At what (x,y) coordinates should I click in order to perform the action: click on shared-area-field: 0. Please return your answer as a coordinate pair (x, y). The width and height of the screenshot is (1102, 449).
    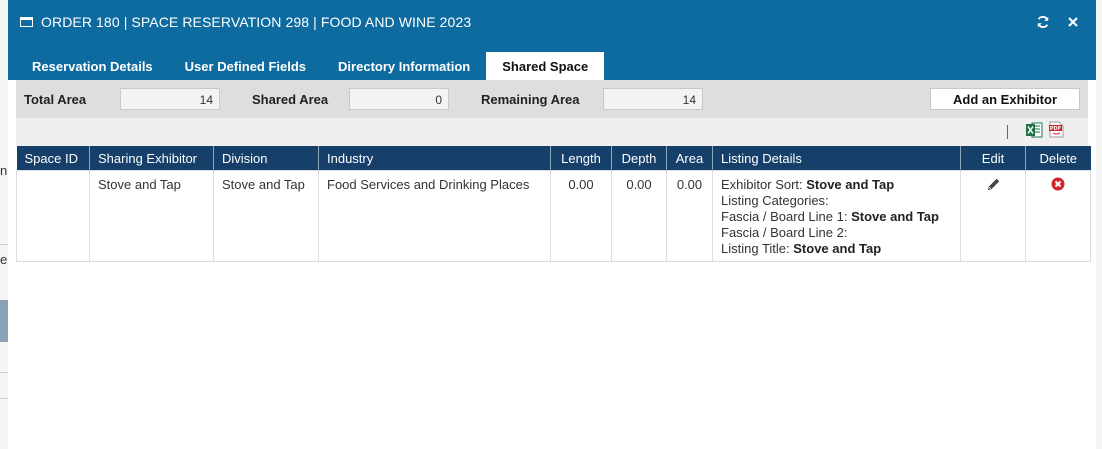
    Looking at the image, I should click on (399, 99).